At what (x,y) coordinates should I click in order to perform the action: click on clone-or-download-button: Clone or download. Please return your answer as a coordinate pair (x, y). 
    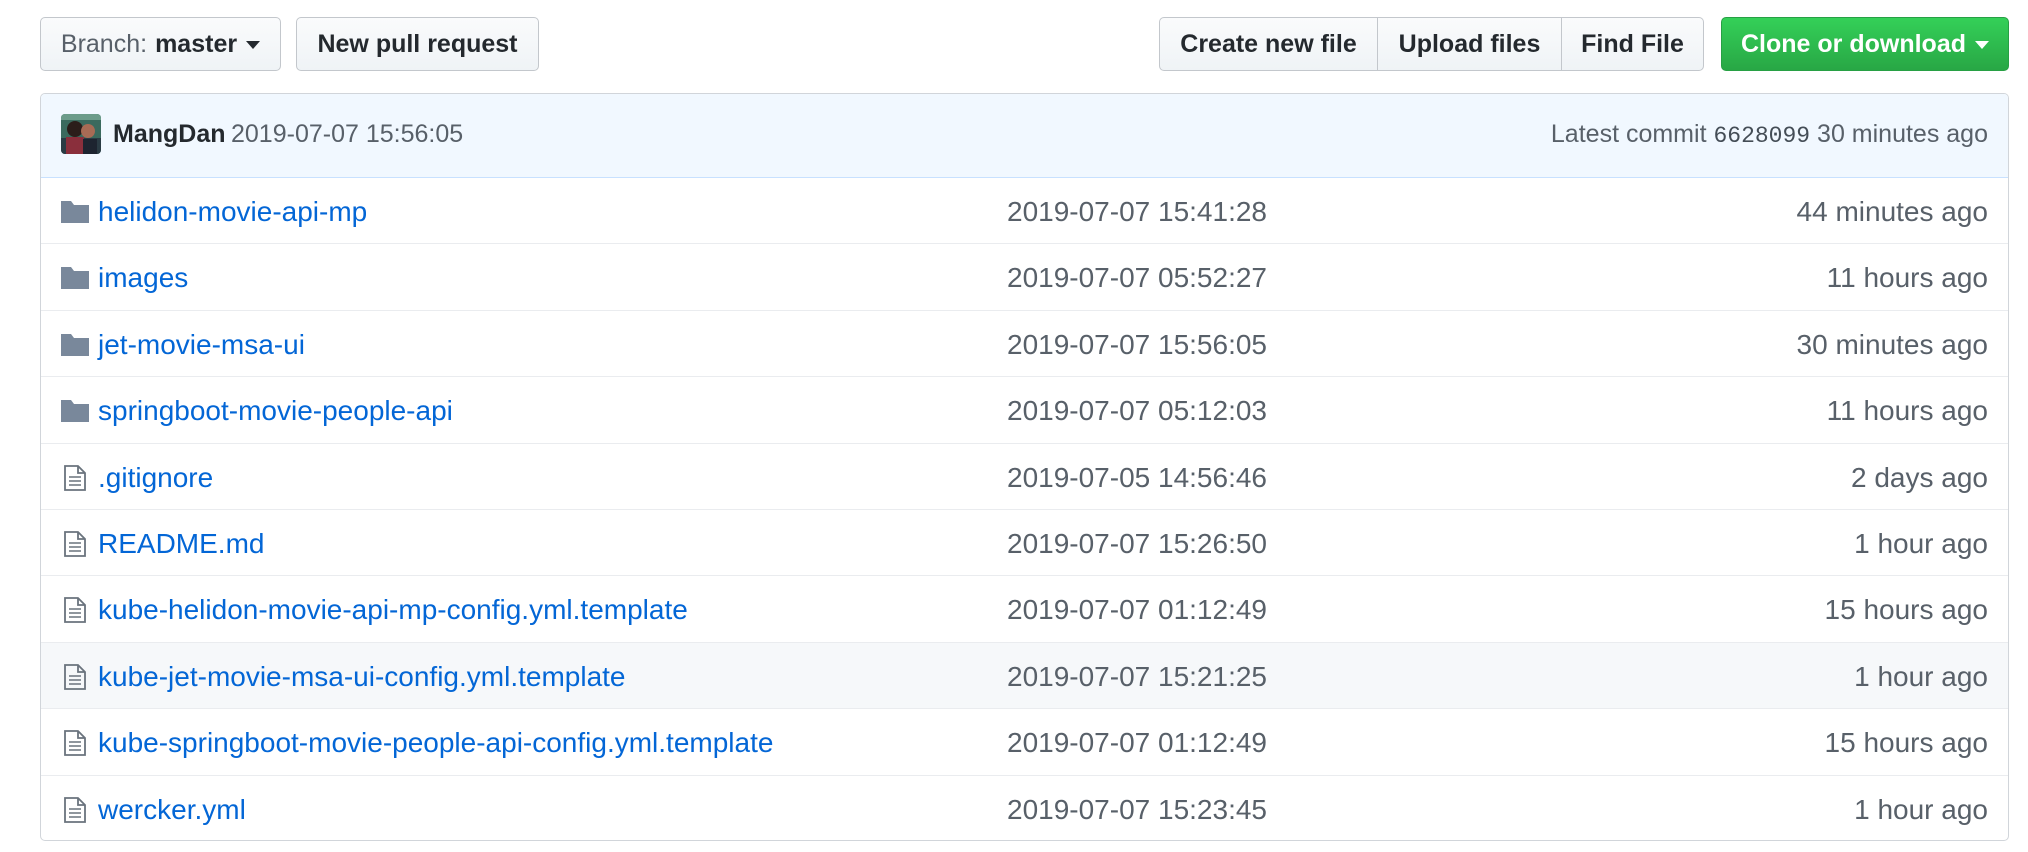
    Looking at the image, I should click on (1865, 44).